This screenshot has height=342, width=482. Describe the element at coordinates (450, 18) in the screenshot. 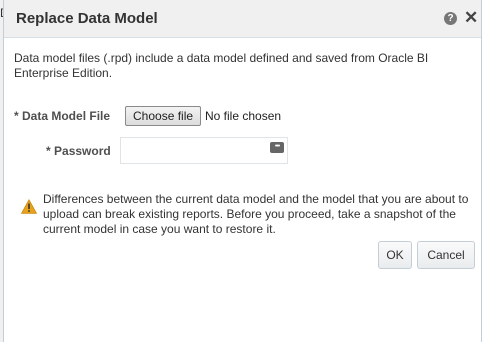

I see `help-icon: ?` at that location.